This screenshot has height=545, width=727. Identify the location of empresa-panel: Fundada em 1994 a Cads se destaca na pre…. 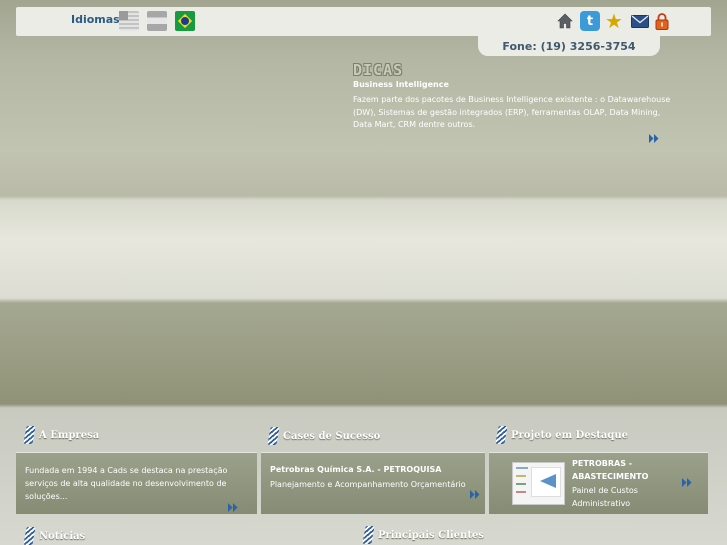
(136, 483).